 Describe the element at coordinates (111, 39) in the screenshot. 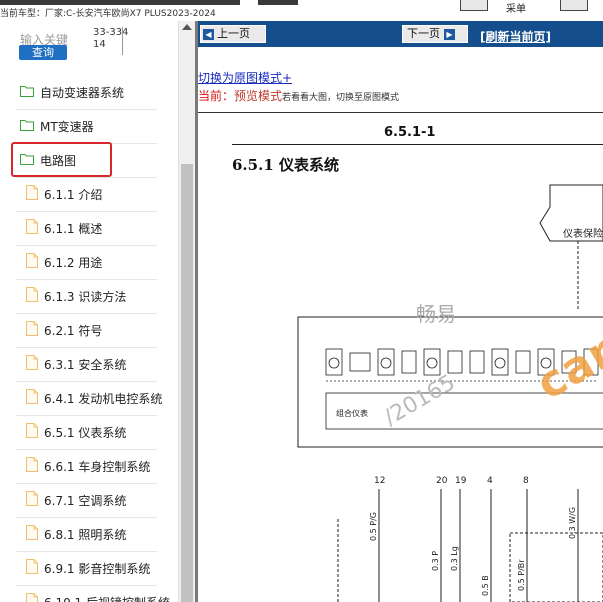

I see `keyword-input: 33-33414` at that location.